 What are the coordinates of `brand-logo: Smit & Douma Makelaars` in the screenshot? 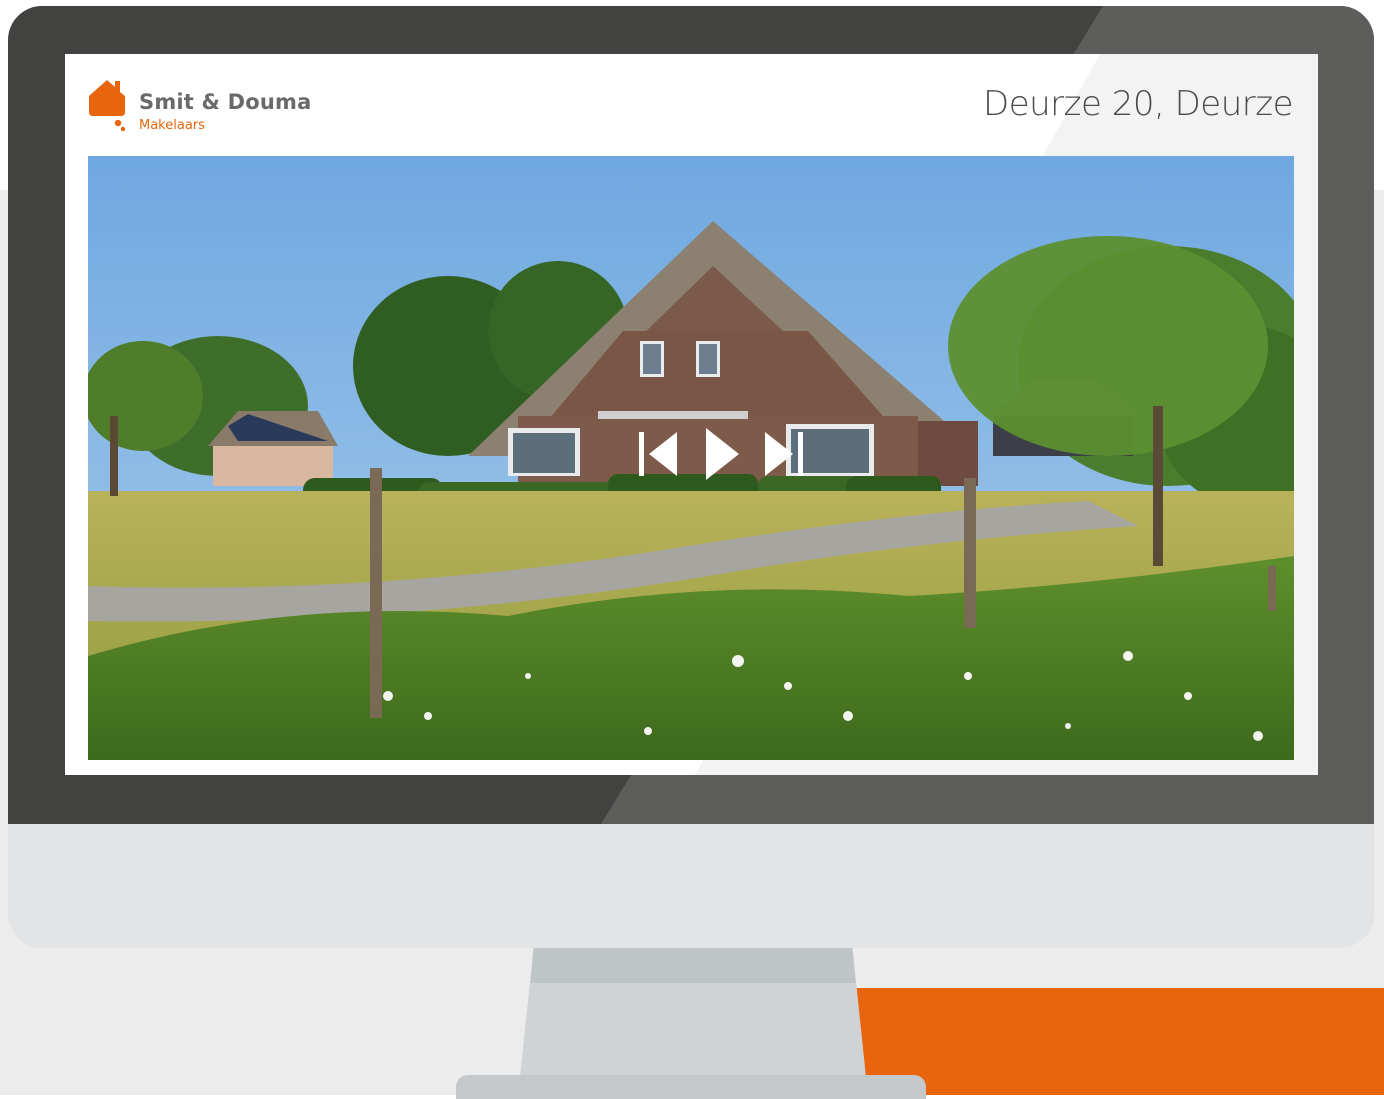 It's located at (207, 107).